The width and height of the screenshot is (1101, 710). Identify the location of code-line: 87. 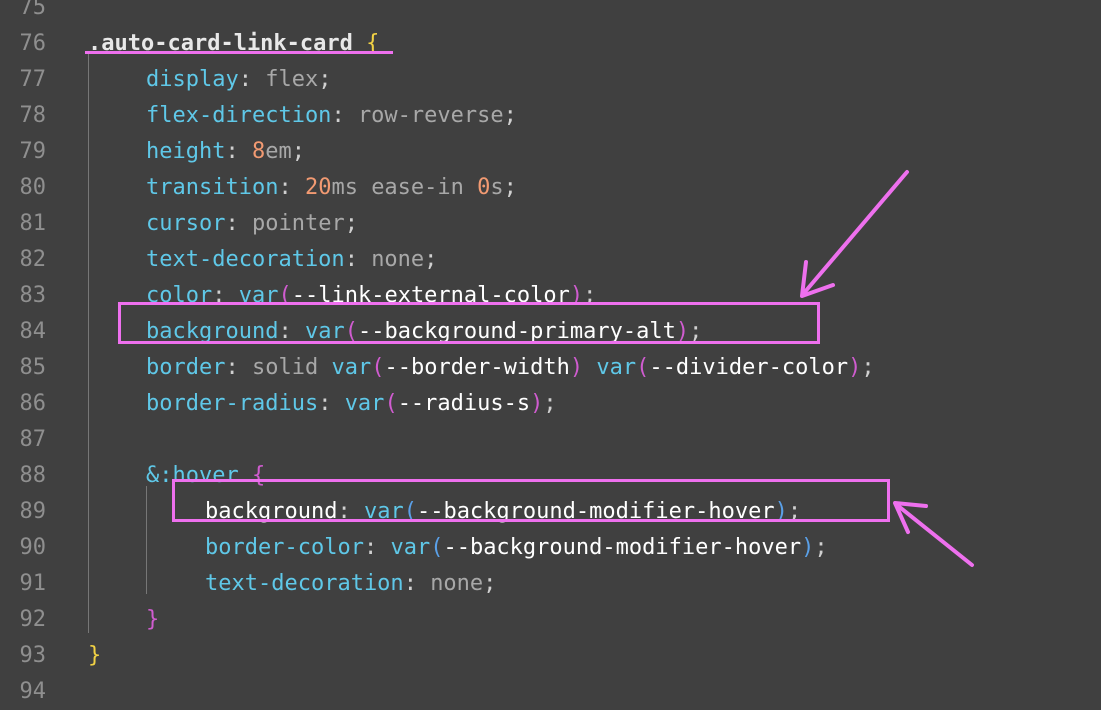
(550, 440).